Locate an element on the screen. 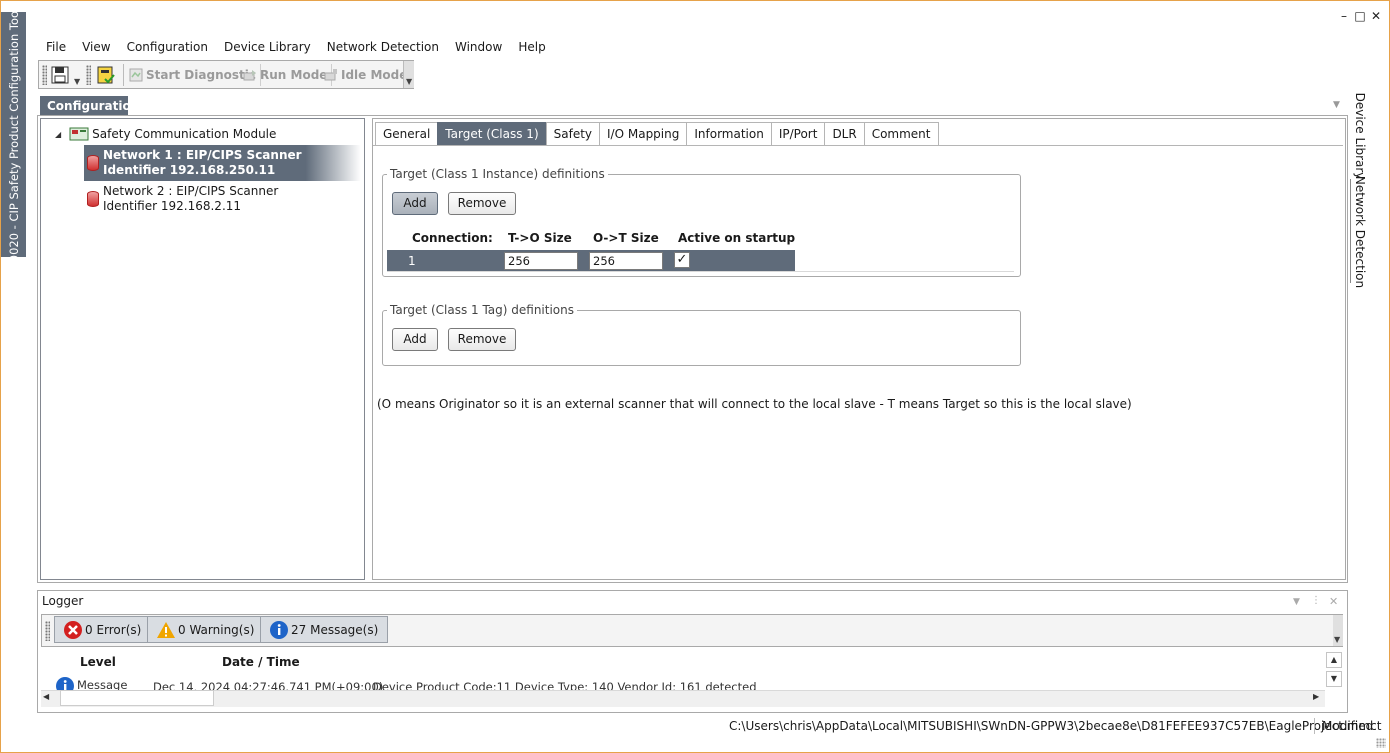  logger-toolbar-grip is located at coordinates (47, 631).